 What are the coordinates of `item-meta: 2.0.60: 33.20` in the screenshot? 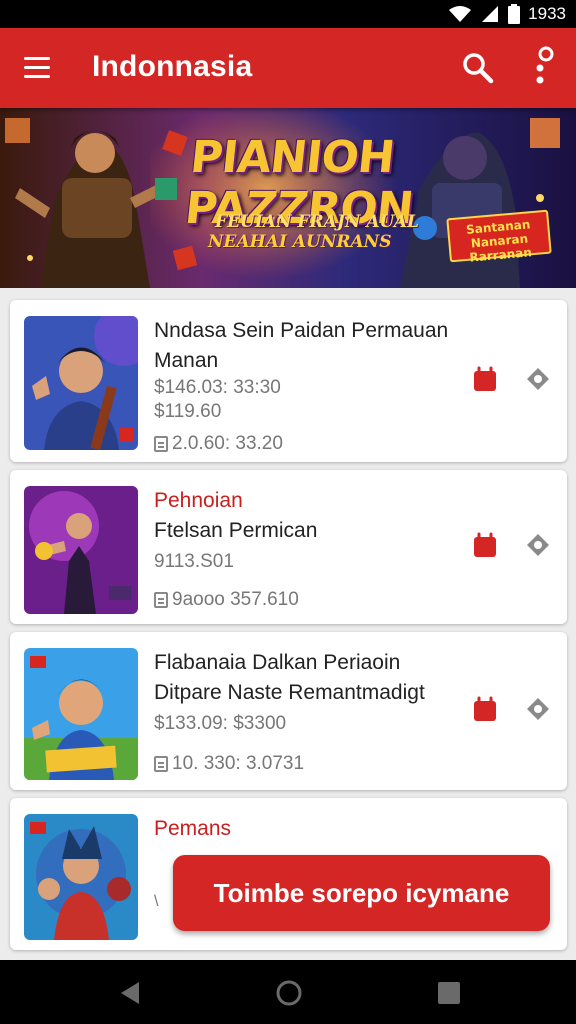 It's located at (309, 444).